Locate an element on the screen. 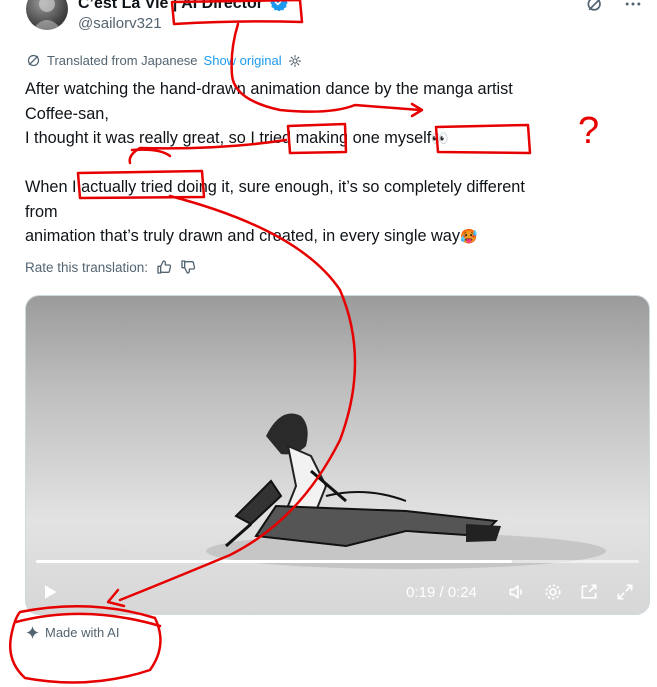 The image size is (657, 687). video-progress-bar is located at coordinates (337, 561).